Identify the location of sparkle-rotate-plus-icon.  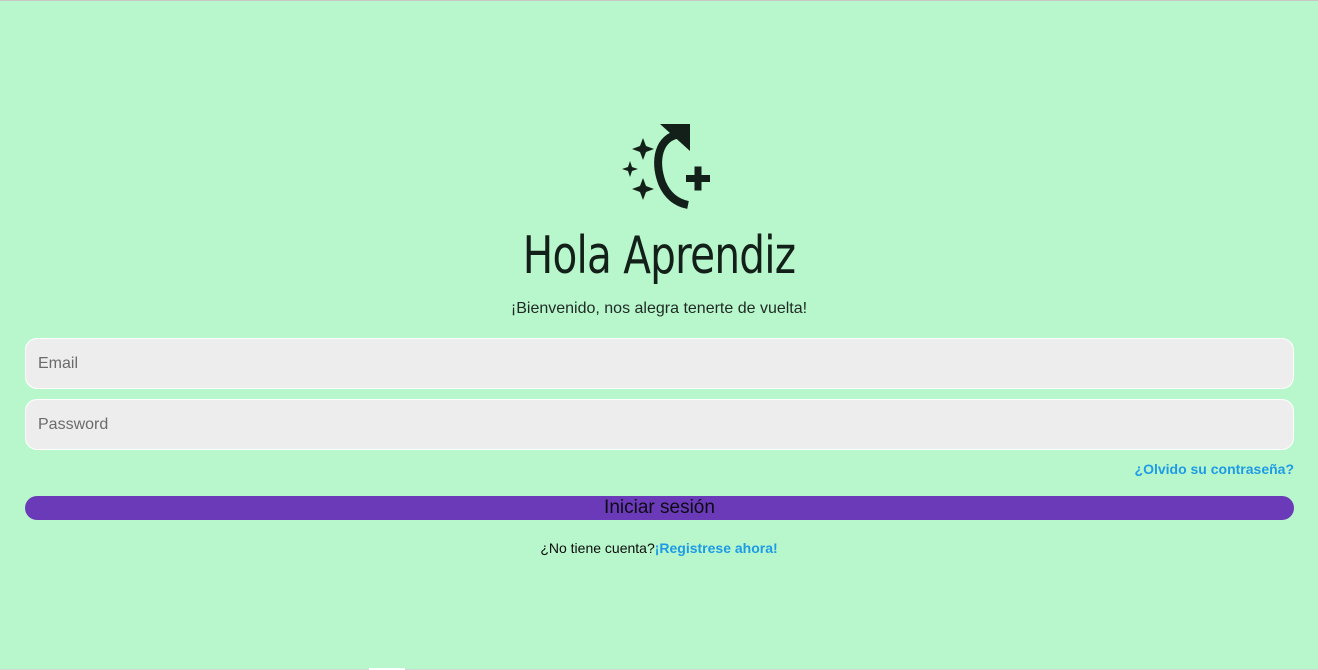
(666, 166).